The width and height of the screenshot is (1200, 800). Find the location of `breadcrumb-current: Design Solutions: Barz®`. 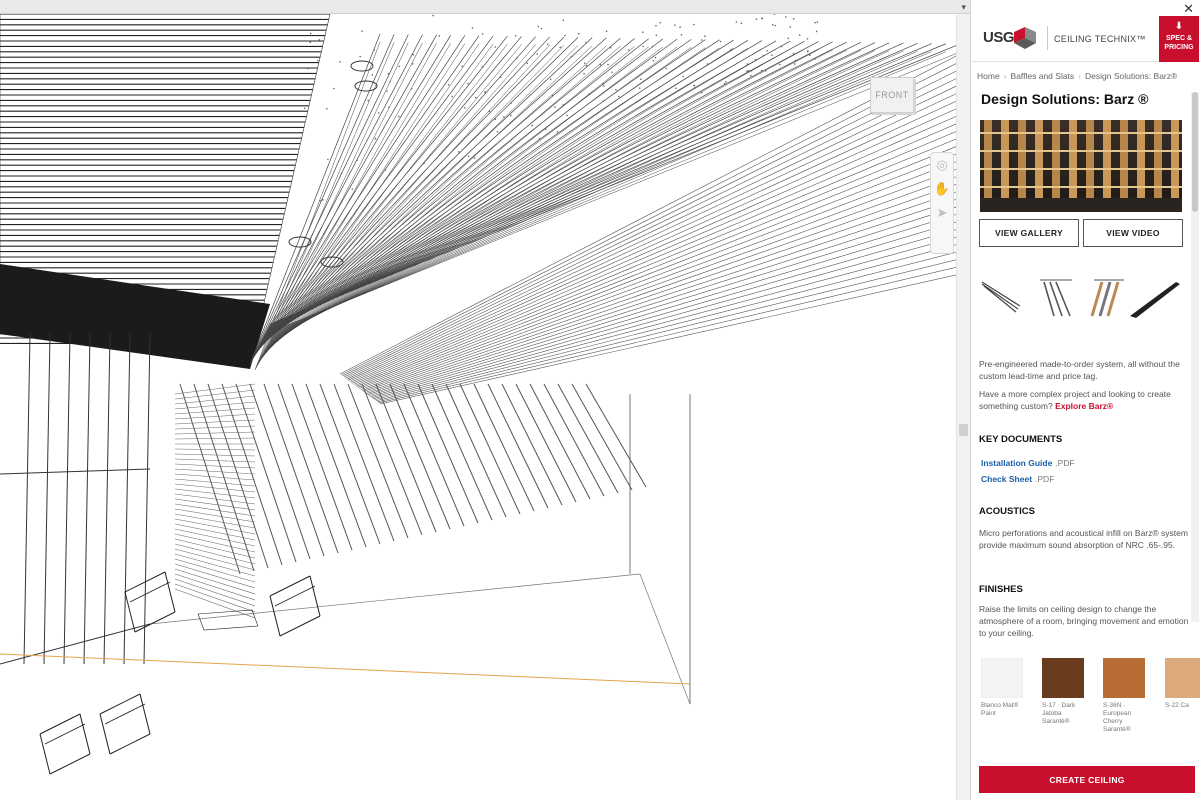

breadcrumb-current: Design Solutions: Barz® is located at coordinates (1131, 76).